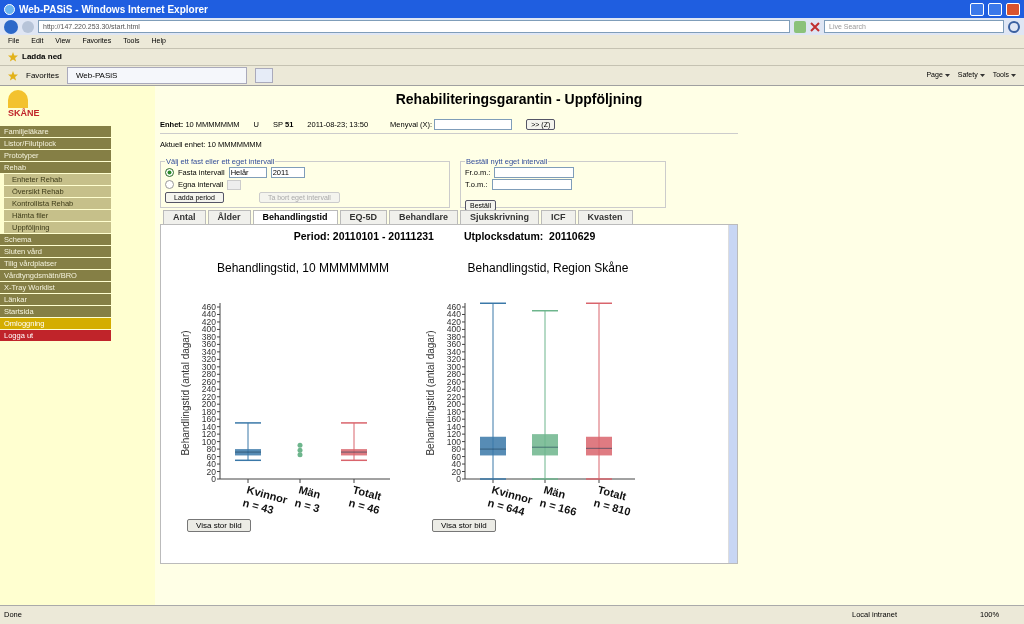 The height and width of the screenshot is (624, 1024). What do you see at coordinates (156, 75) in the screenshot?
I see `browser-tab: Web-PASiS` at bounding box center [156, 75].